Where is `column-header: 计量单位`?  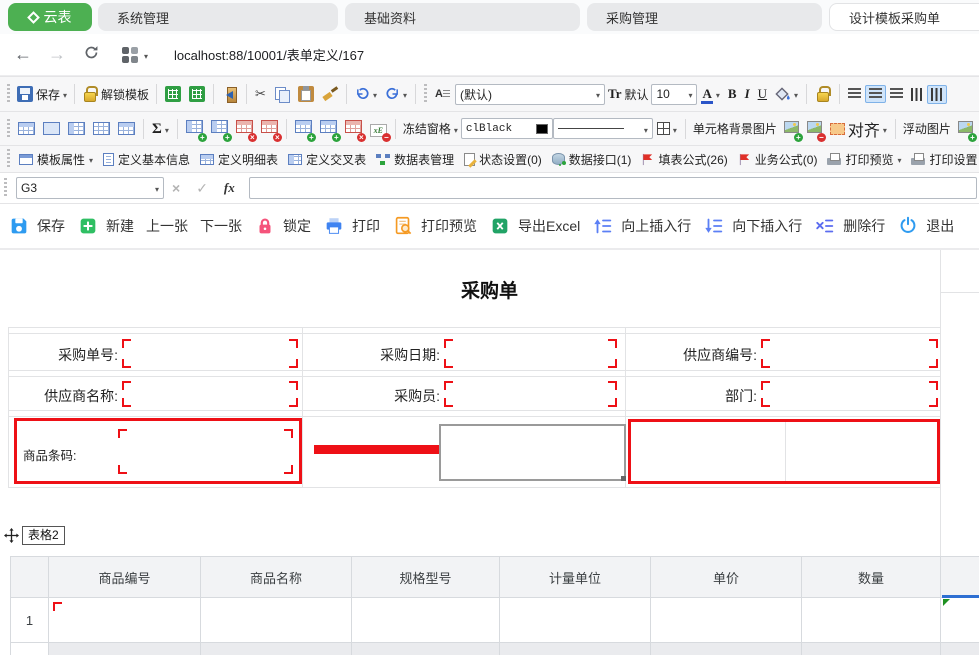
column-header: 计量单位 is located at coordinates (575, 577).